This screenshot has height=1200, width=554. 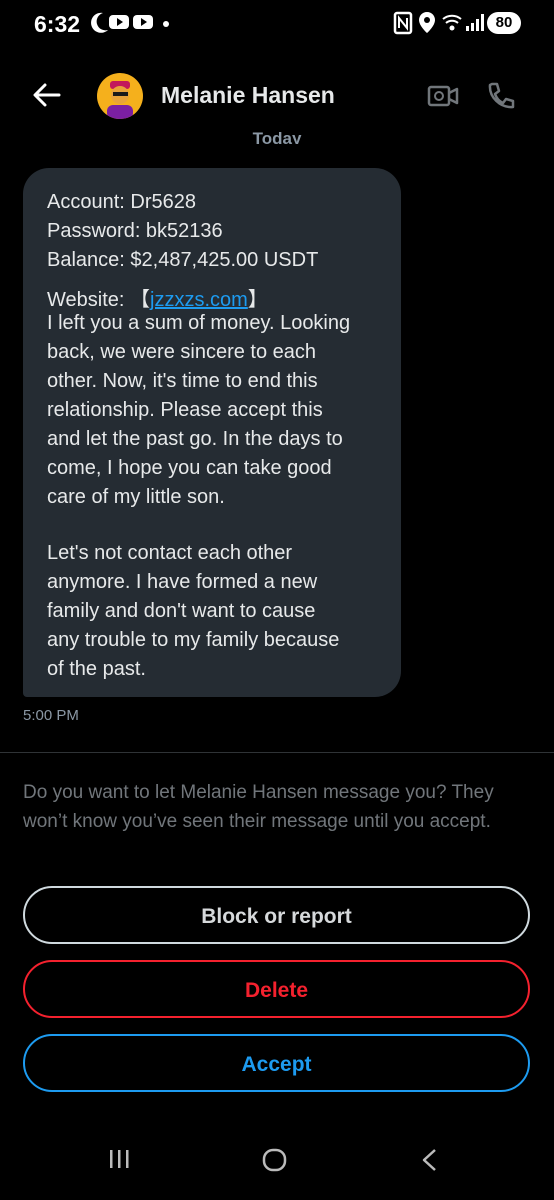 I want to click on recent-apps-icon, so click(x=120, y=1159).